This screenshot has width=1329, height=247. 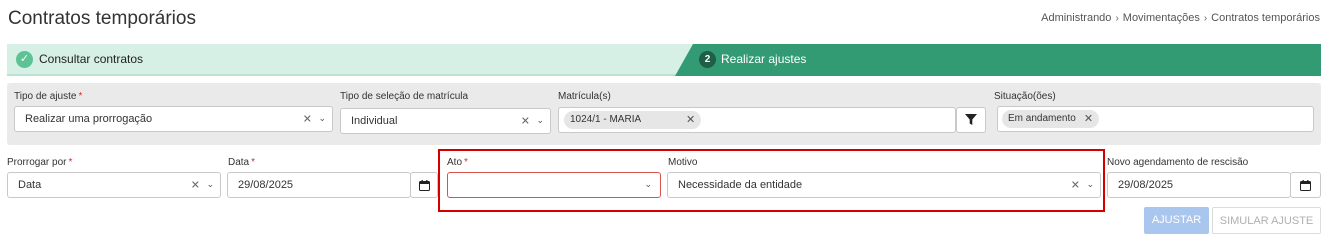 I want to click on field-label: Motivo, so click(x=683, y=162).